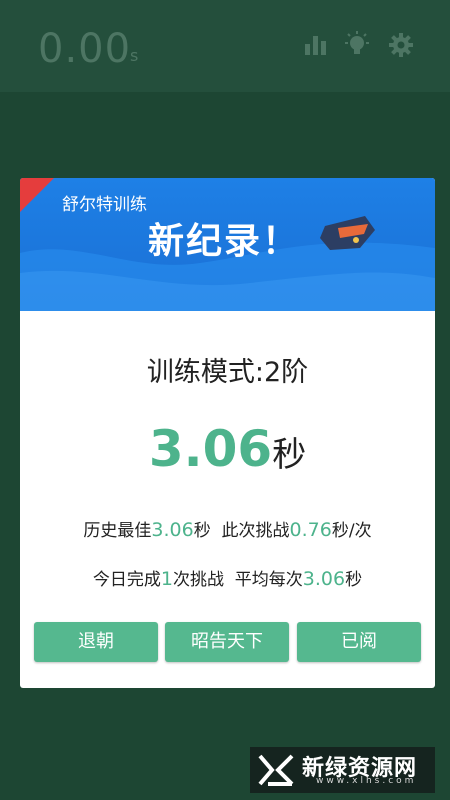 The height and width of the screenshot is (800, 450). I want to click on share-button: 昭告天下, so click(227, 642).